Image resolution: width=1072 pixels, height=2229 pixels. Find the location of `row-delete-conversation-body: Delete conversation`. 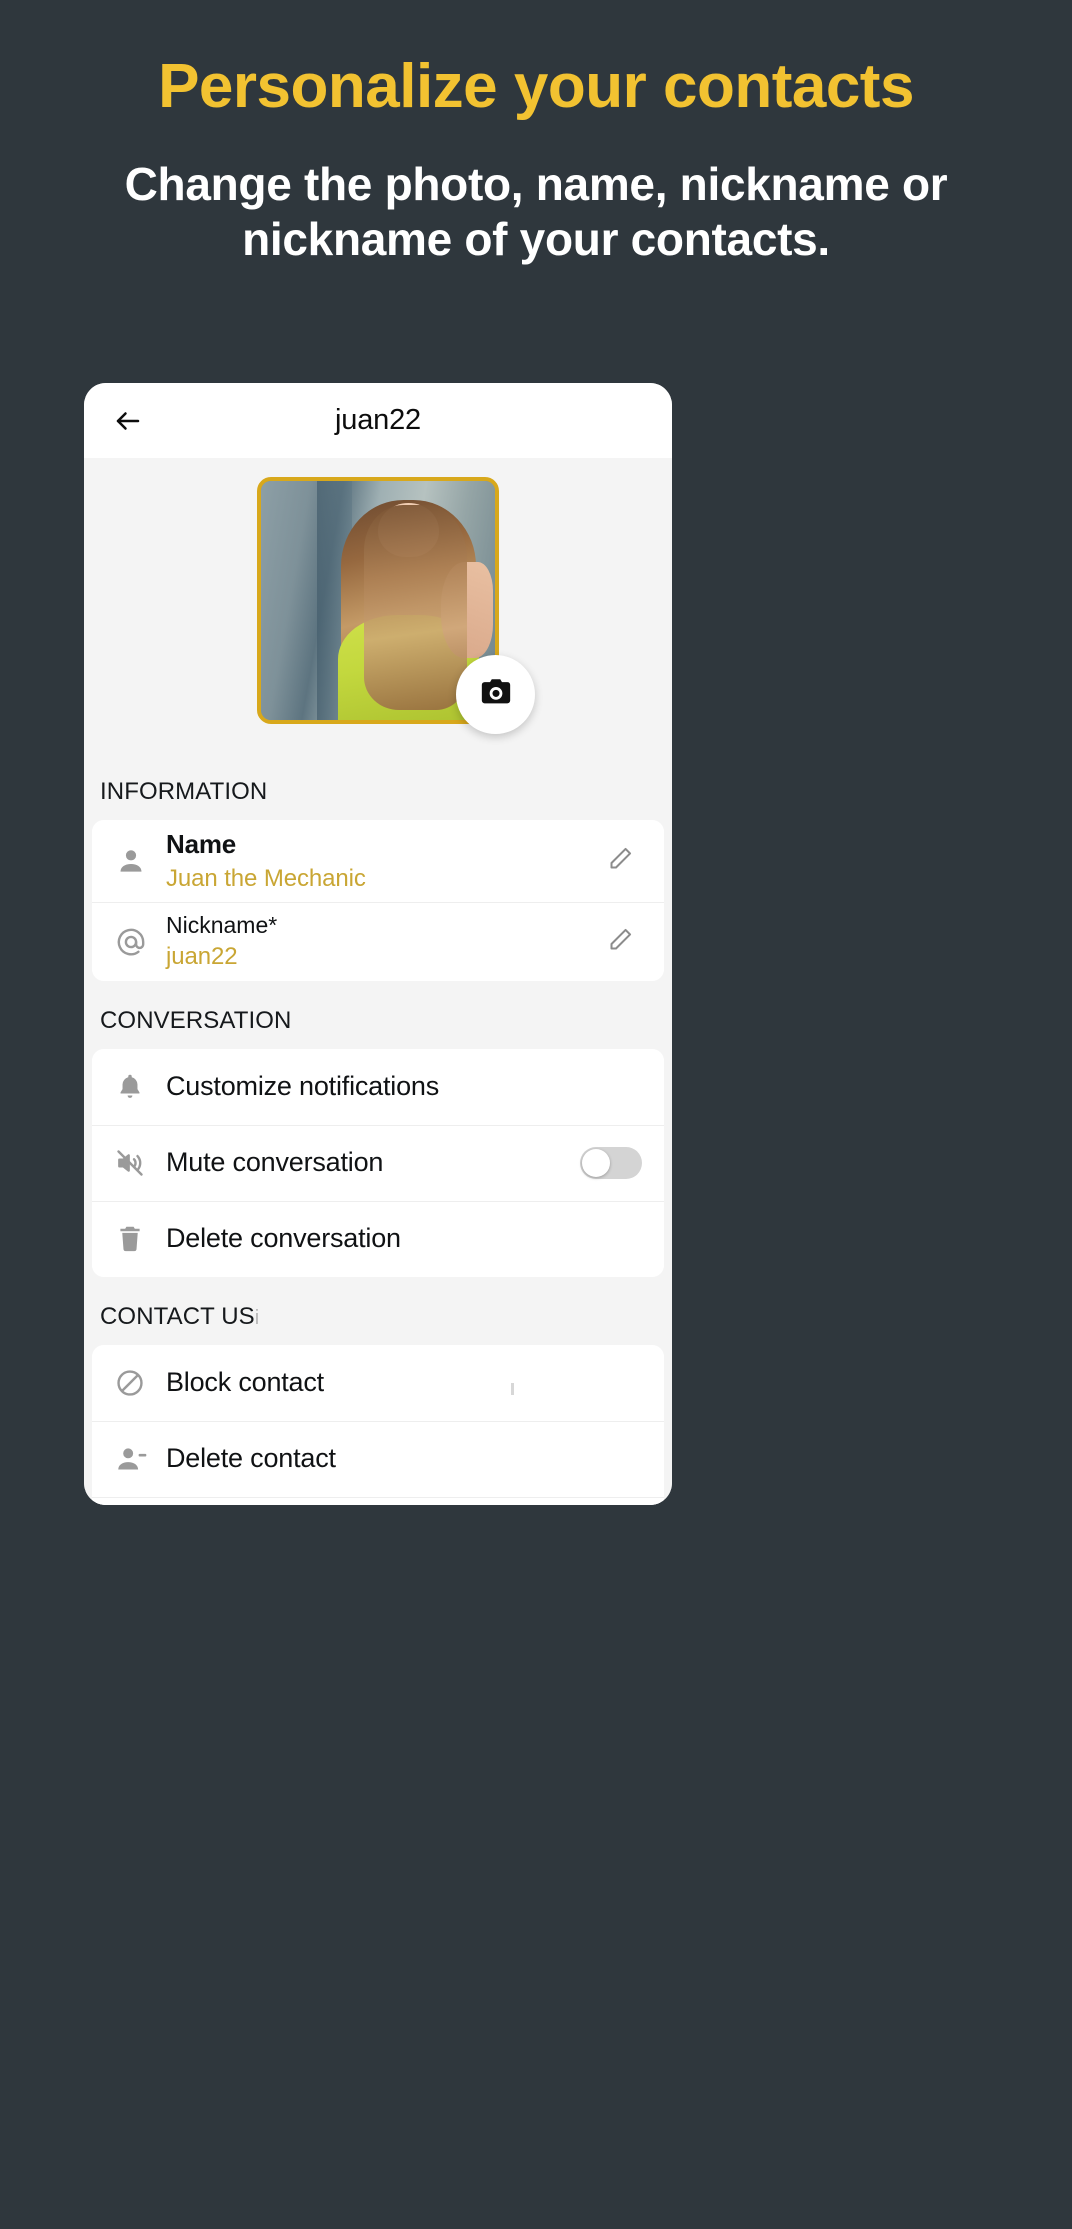

row-delete-conversation-body: Delete conversation is located at coordinates (404, 1239).